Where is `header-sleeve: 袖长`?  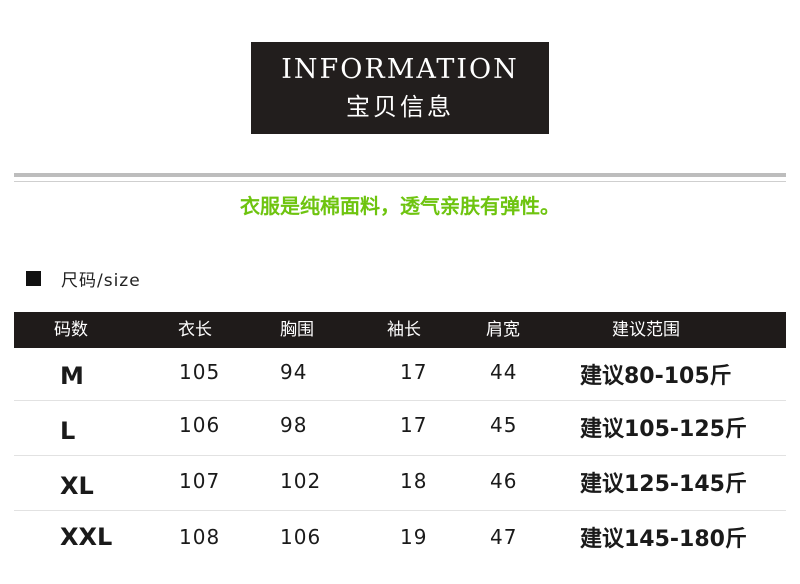 header-sleeve: 袖长 is located at coordinates (404, 330).